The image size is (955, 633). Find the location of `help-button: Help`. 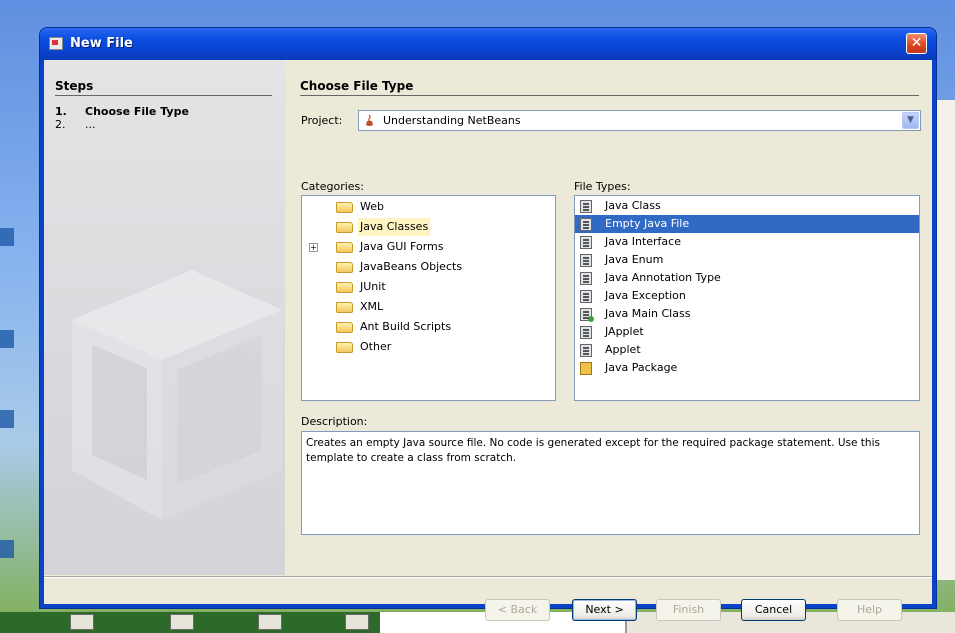

help-button: Help is located at coordinates (869, 610).